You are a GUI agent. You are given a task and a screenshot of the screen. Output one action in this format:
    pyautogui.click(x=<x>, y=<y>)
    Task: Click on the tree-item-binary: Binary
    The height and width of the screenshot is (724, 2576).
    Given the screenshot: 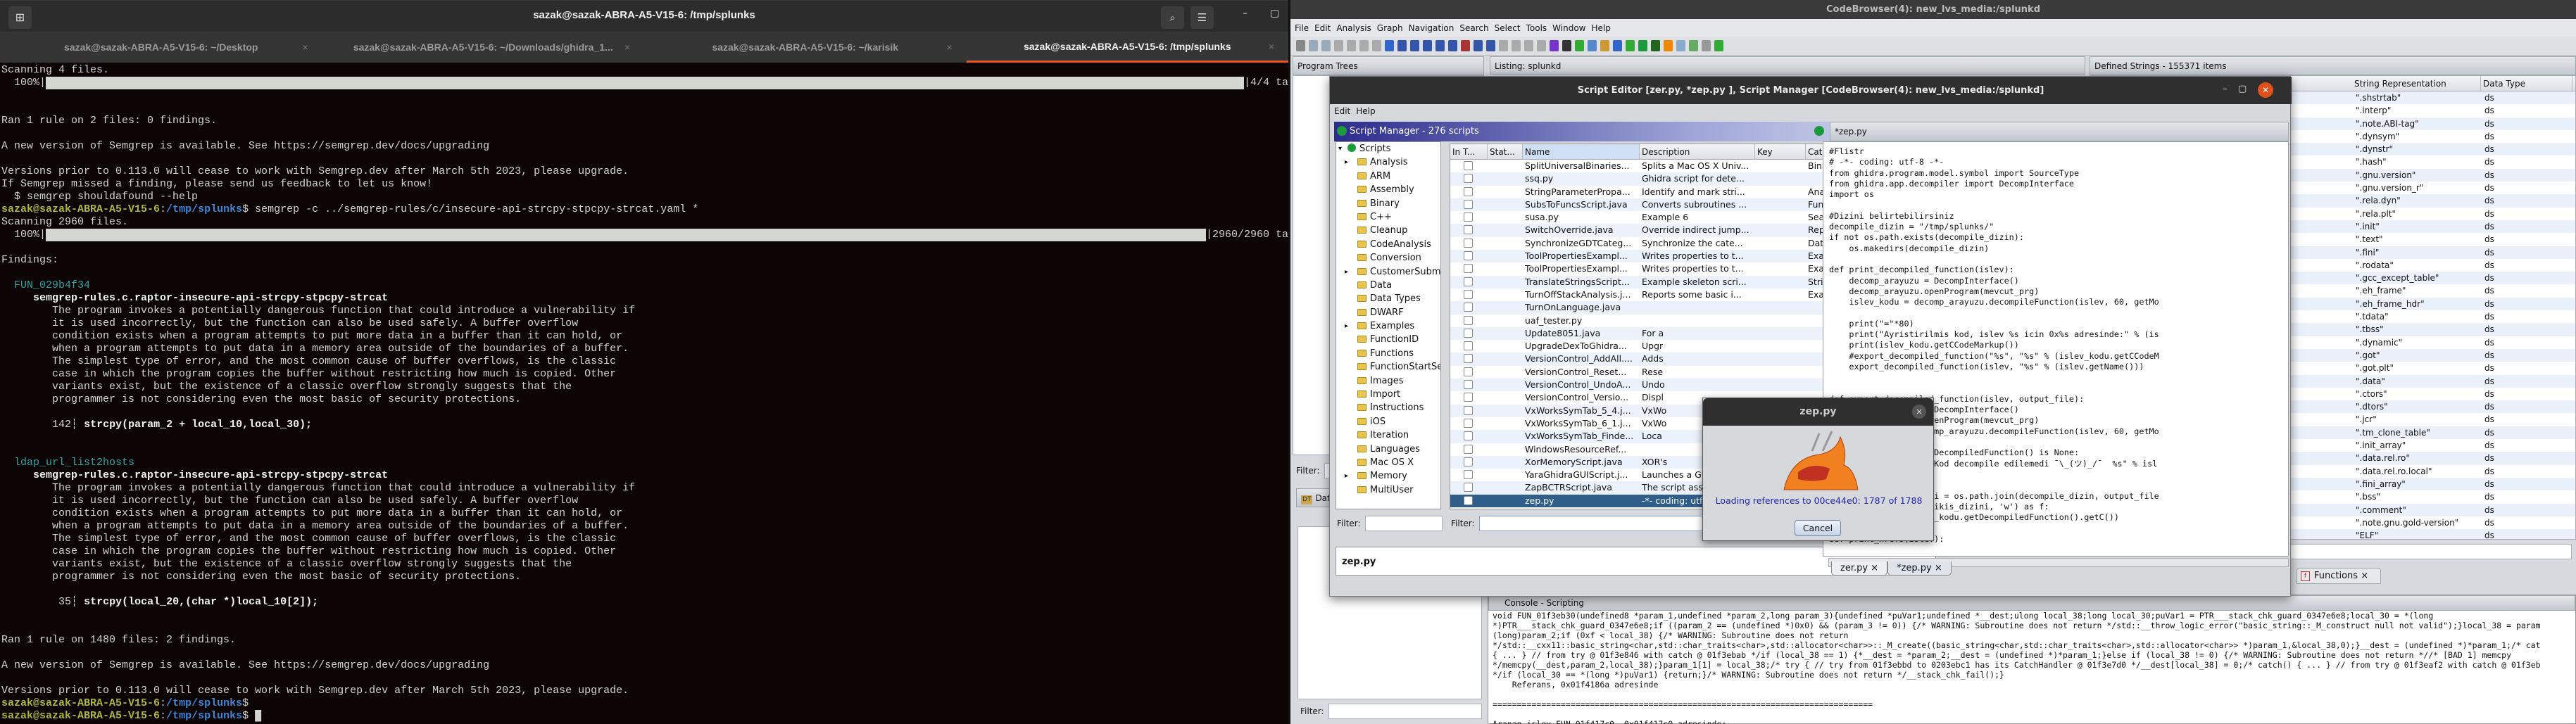 What is the action you would take?
    pyautogui.click(x=1388, y=203)
    